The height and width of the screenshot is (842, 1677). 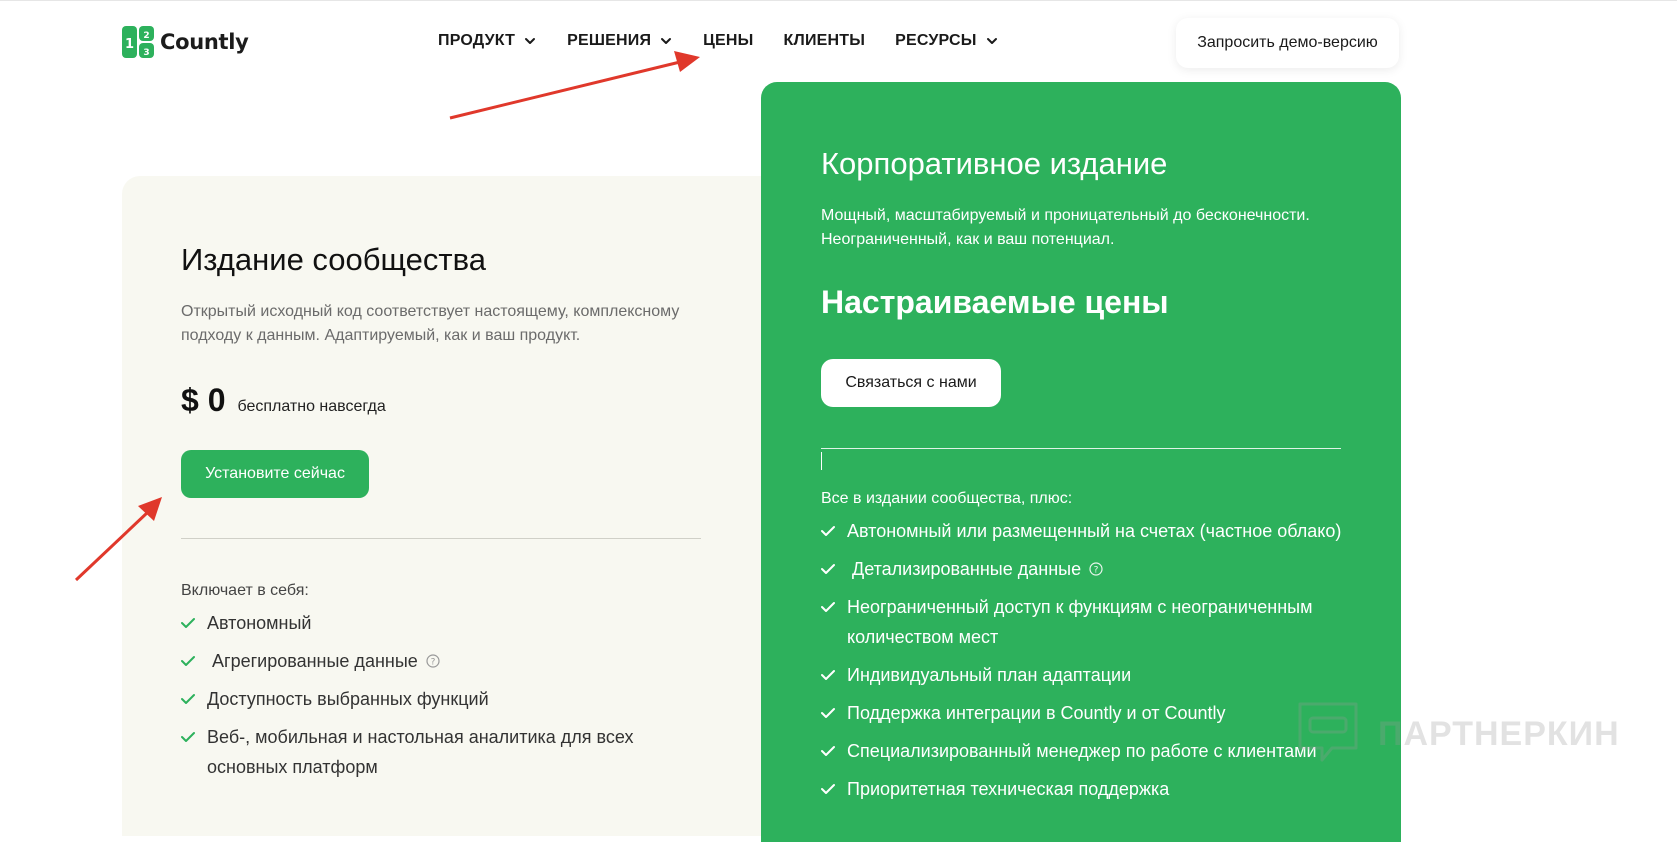 I want to click on community-title: Издание сообщества, so click(x=333, y=259).